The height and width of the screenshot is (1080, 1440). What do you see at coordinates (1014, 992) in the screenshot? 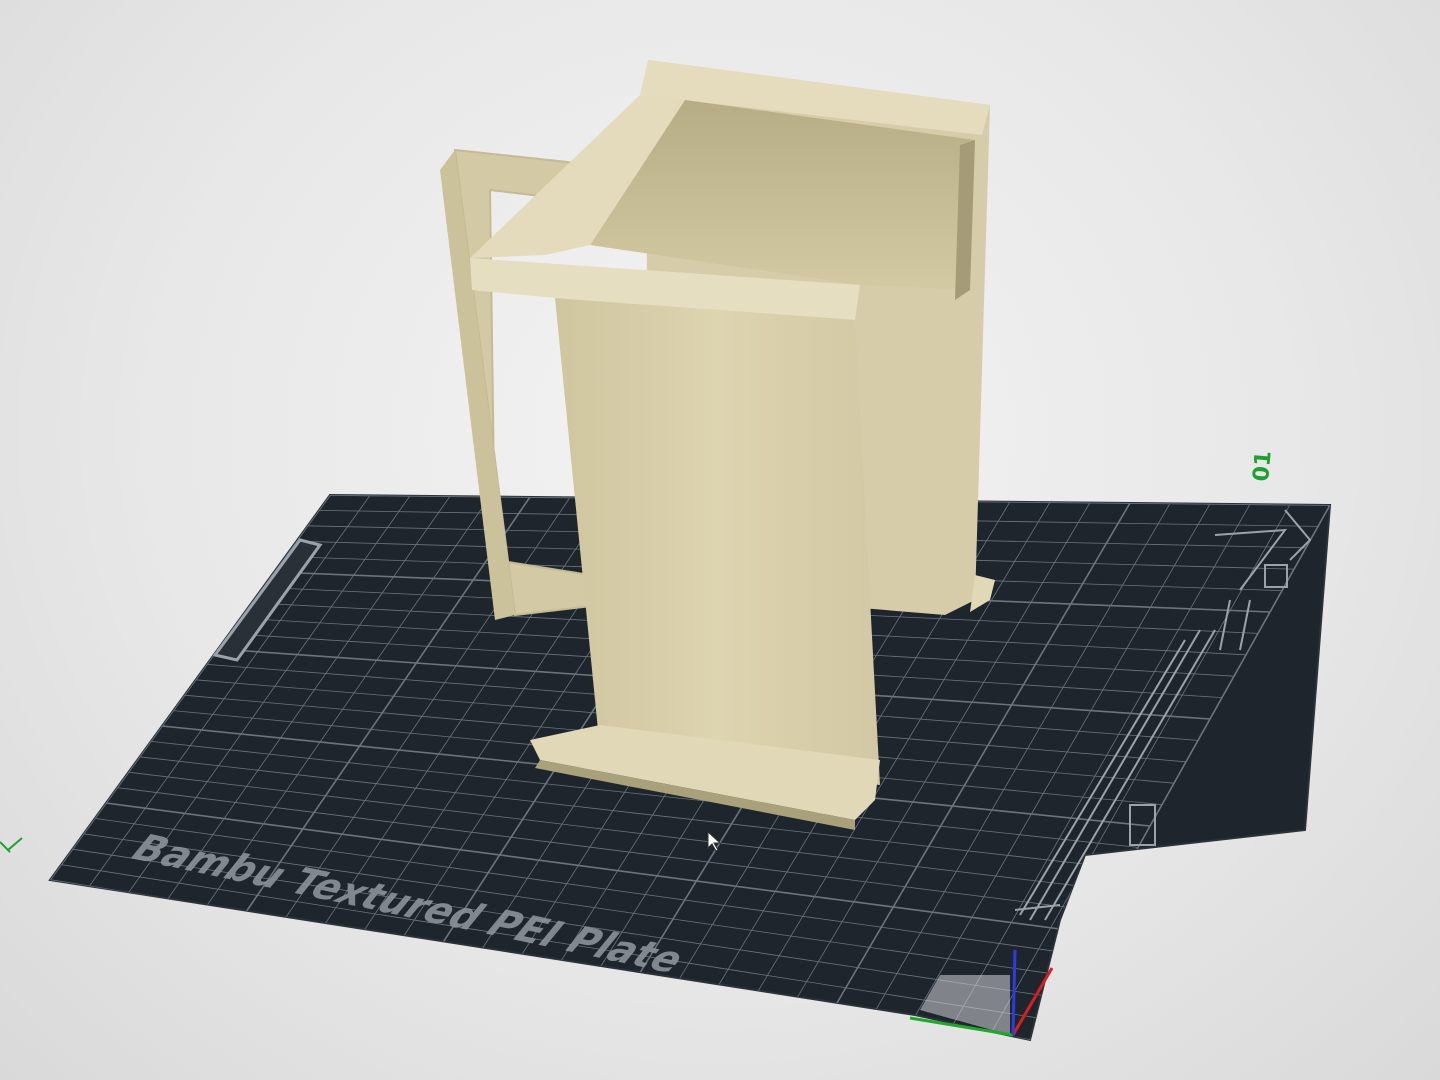
I see `z-axis-line` at bounding box center [1014, 992].